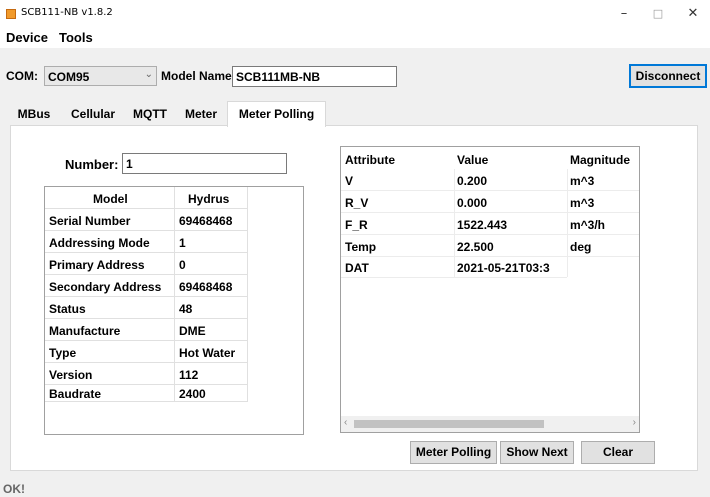 The height and width of the screenshot is (497, 710). I want to click on status-text: OK!, so click(14, 489).